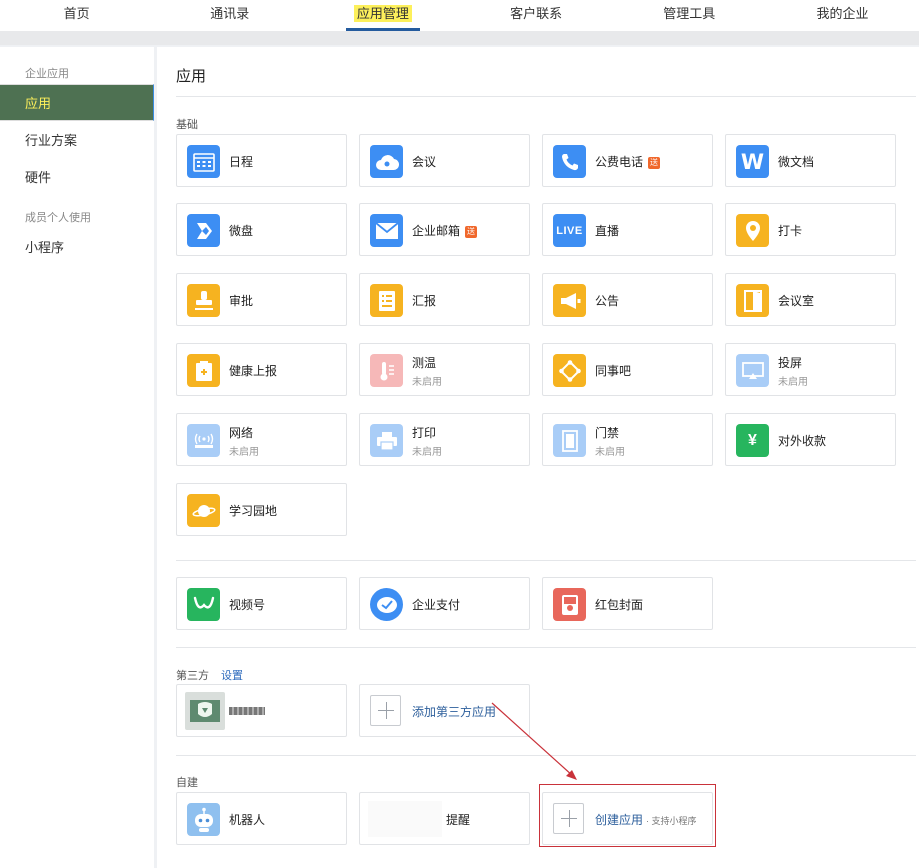 The width and height of the screenshot is (919, 868). Describe the element at coordinates (796, 301) in the screenshot. I see `app-name: 会议室` at that location.